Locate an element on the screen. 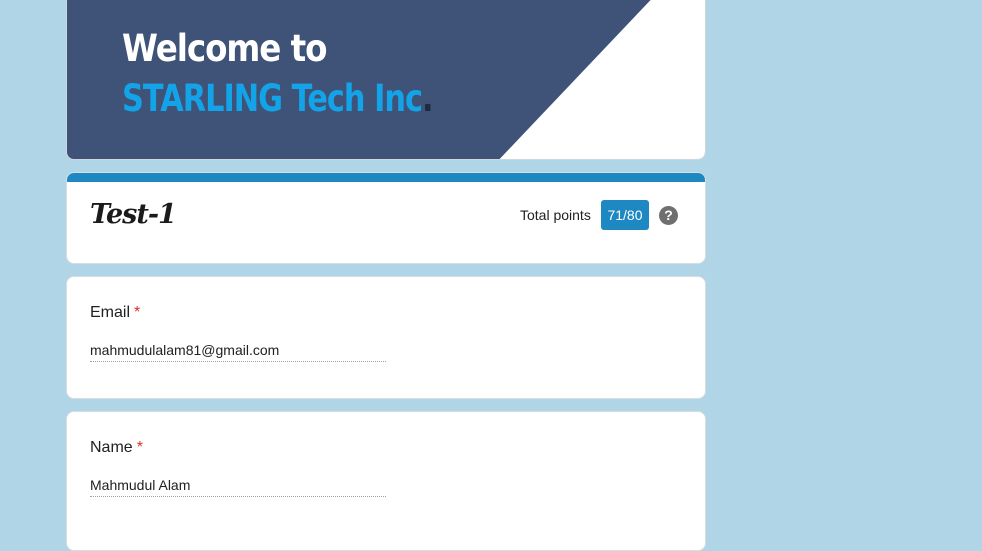  company-name: STARLING Tech Inc is located at coordinates (272, 98).